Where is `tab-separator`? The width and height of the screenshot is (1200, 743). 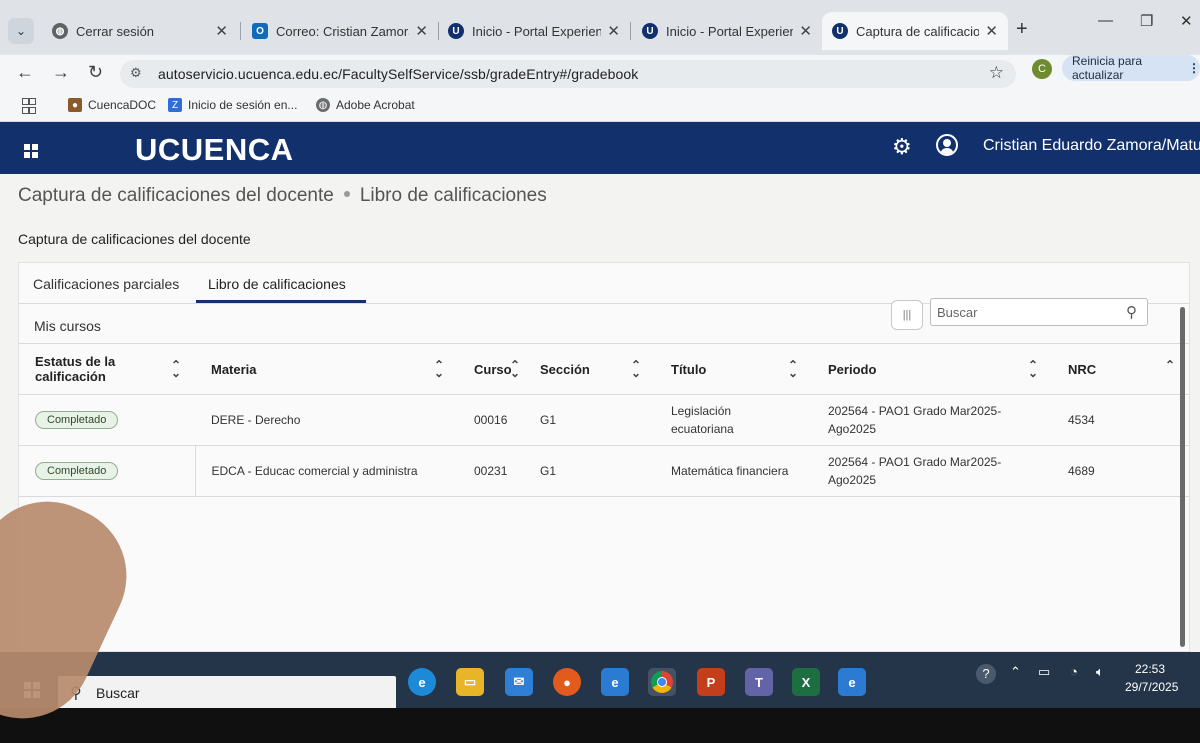 tab-separator is located at coordinates (630, 31).